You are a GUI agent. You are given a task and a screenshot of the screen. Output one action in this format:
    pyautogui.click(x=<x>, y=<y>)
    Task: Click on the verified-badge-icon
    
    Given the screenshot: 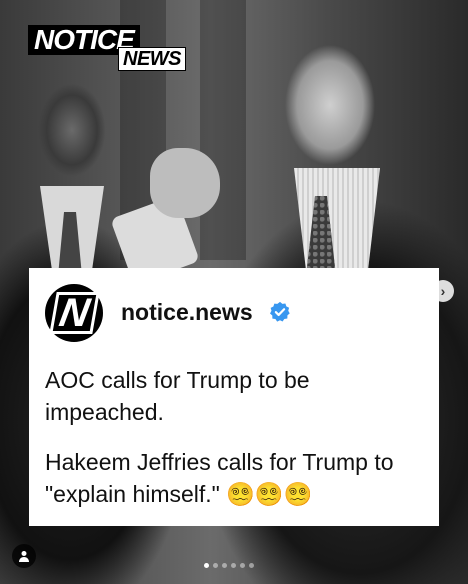 What is the action you would take?
    pyautogui.click(x=280, y=311)
    